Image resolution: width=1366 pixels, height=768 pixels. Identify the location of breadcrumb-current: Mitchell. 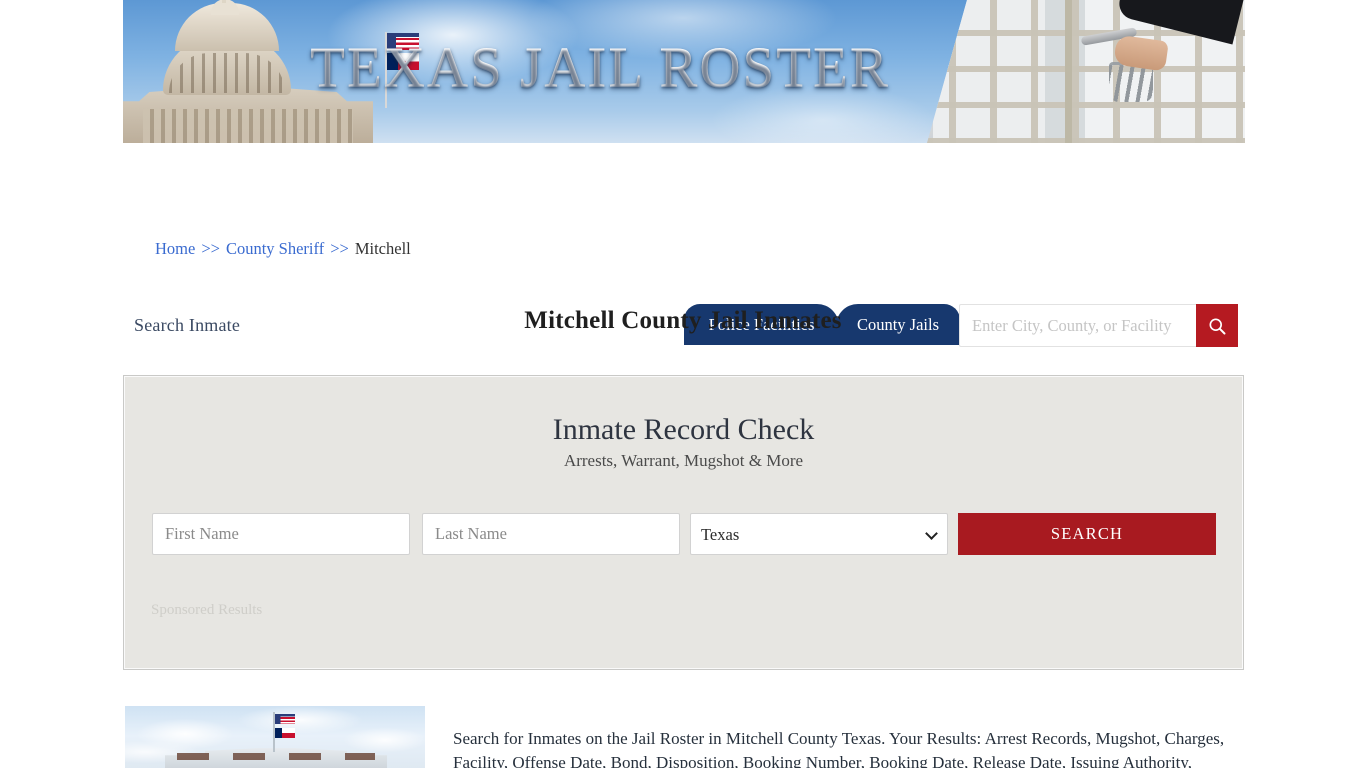
(382, 248).